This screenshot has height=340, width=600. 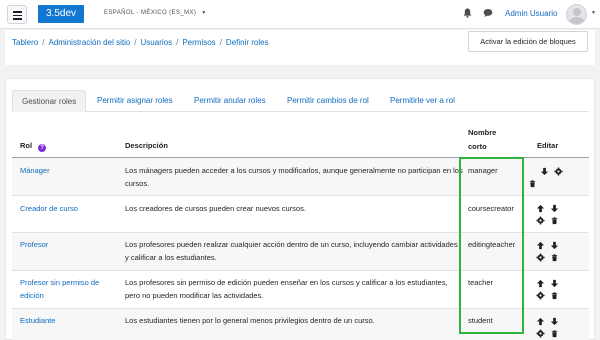 I want to click on language-selector: ESPAÑOL - MÉXICO (ES_MX) ▼, so click(x=155, y=13).